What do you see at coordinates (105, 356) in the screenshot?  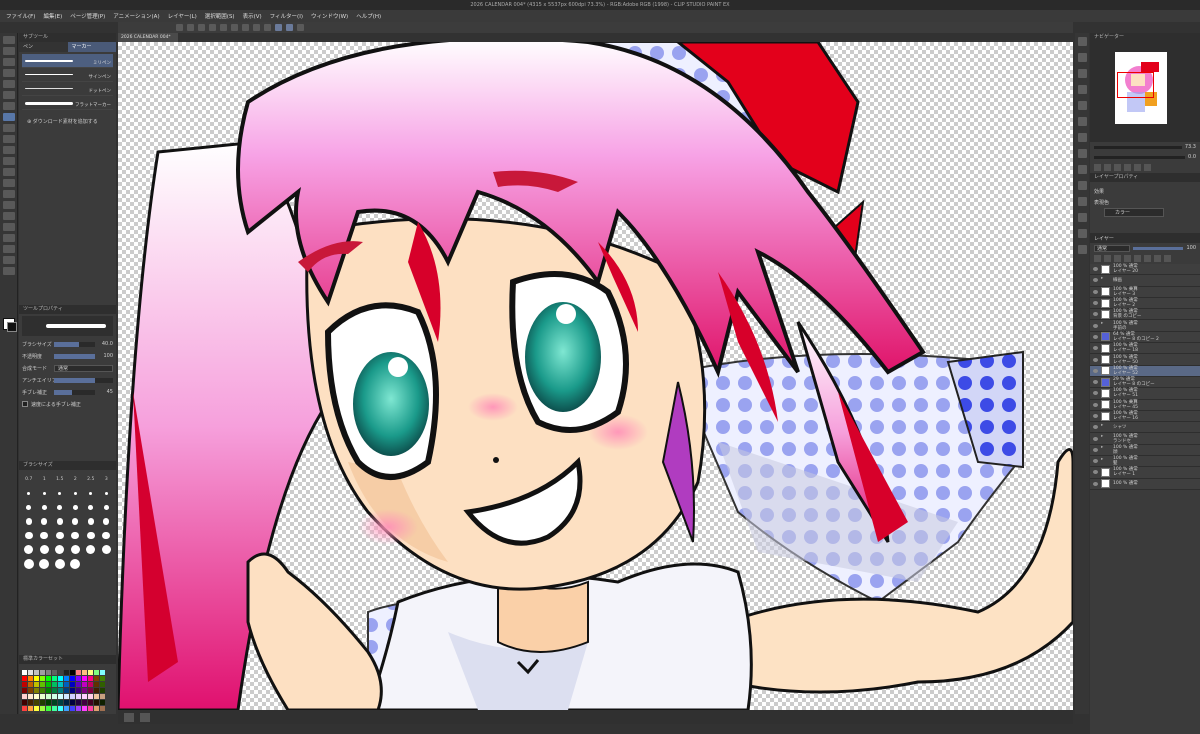 I see `opacity-value: 100` at bounding box center [105, 356].